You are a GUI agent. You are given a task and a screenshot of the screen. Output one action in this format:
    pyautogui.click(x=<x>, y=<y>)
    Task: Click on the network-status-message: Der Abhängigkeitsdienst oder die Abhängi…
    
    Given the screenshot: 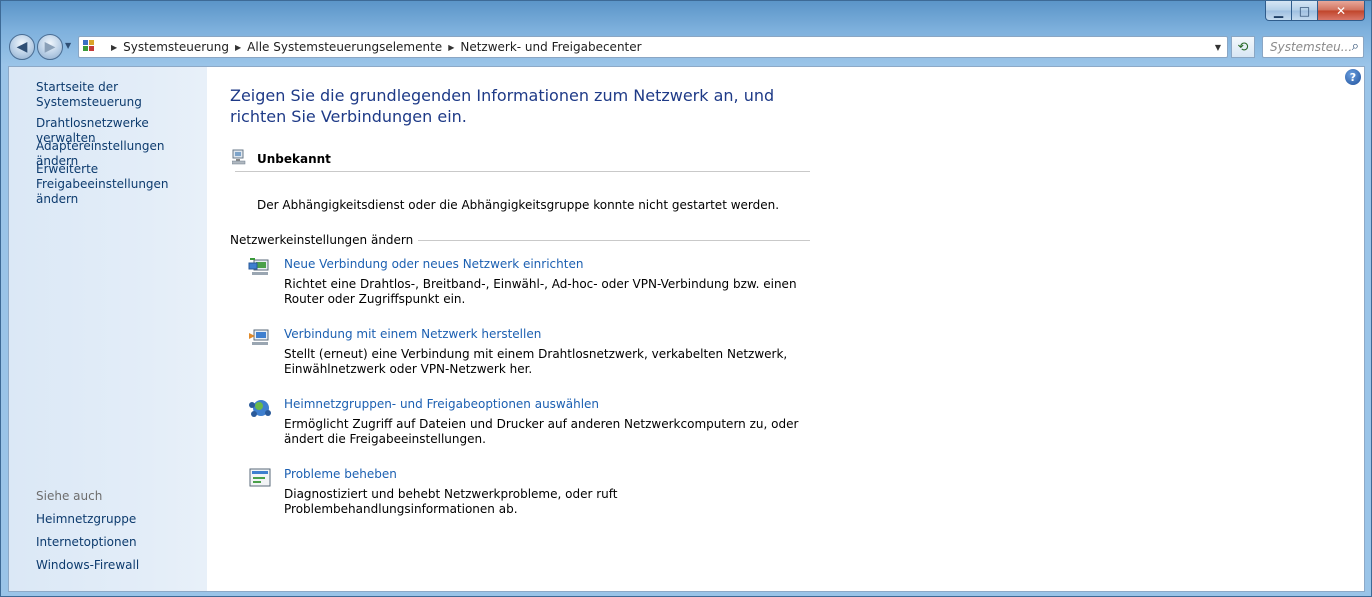 What is the action you would take?
    pyautogui.click(x=518, y=205)
    